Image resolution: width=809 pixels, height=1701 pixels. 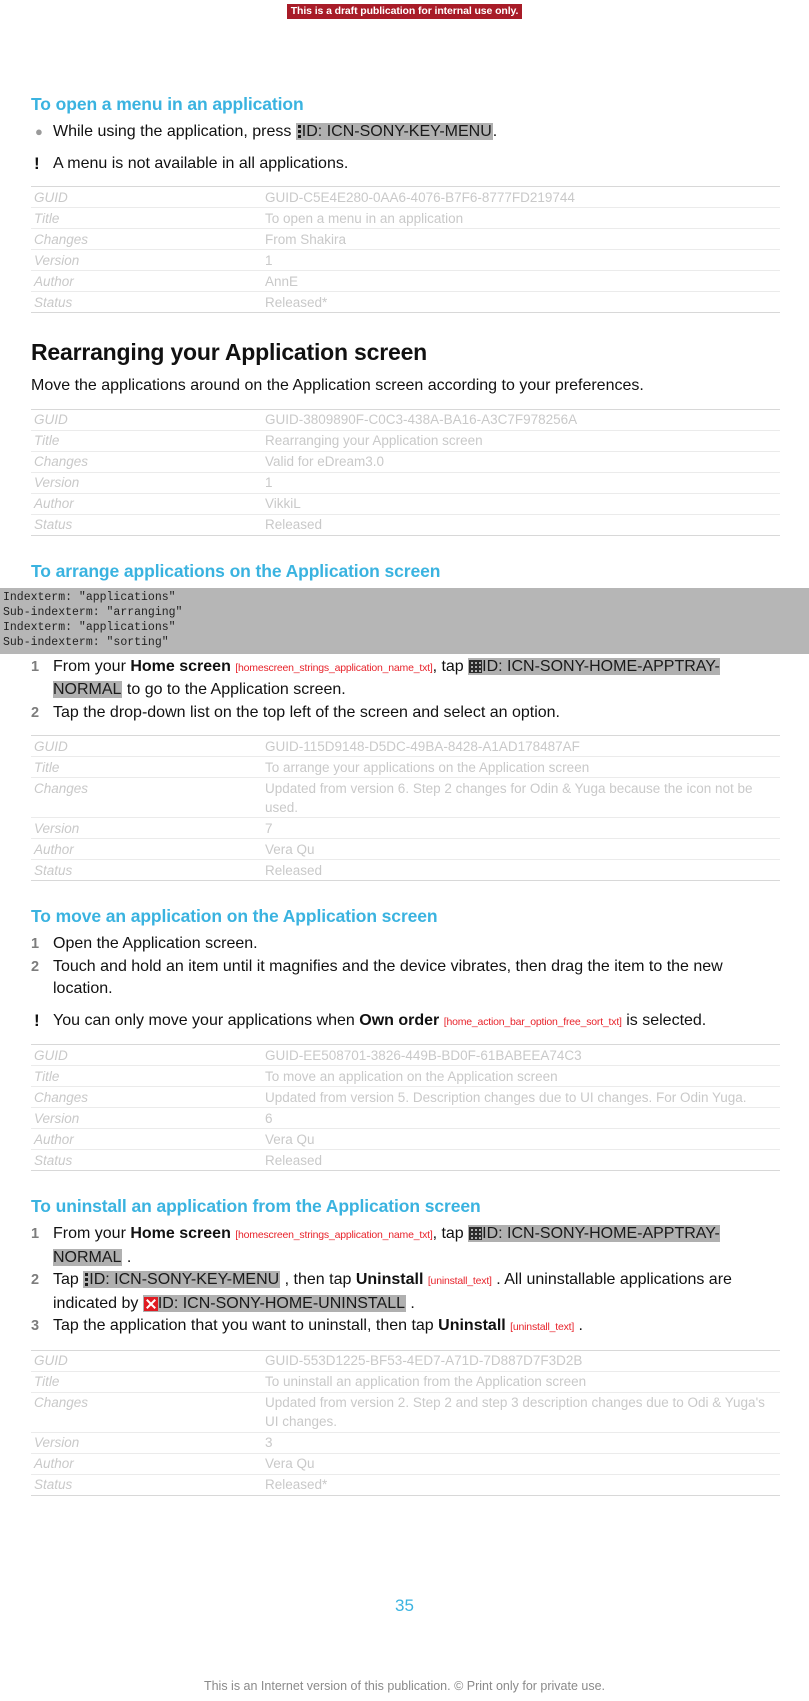 What do you see at coordinates (234, 690) in the screenshot?
I see `step-text-part: to go to the Application screen.` at bounding box center [234, 690].